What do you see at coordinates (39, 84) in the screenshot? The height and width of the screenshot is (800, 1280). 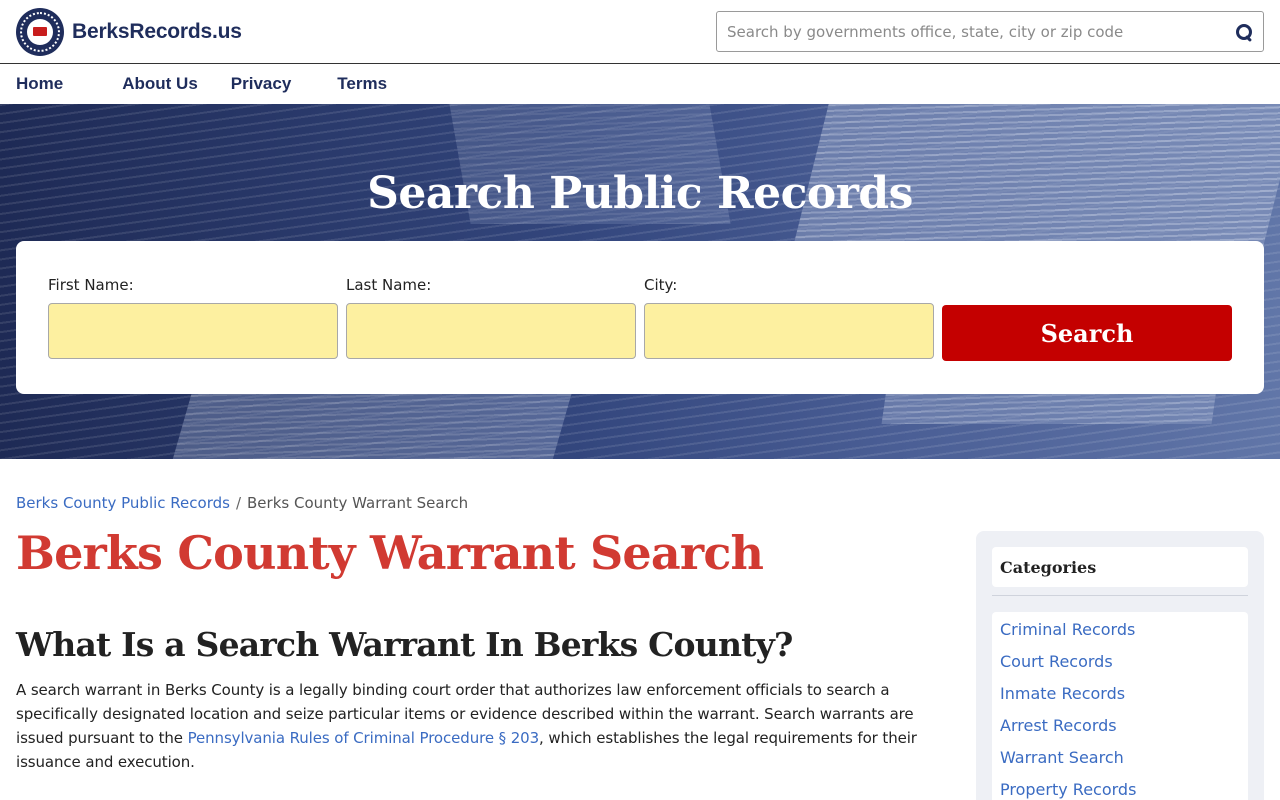 I see `nav-home: Home` at bounding box center [39, 84].